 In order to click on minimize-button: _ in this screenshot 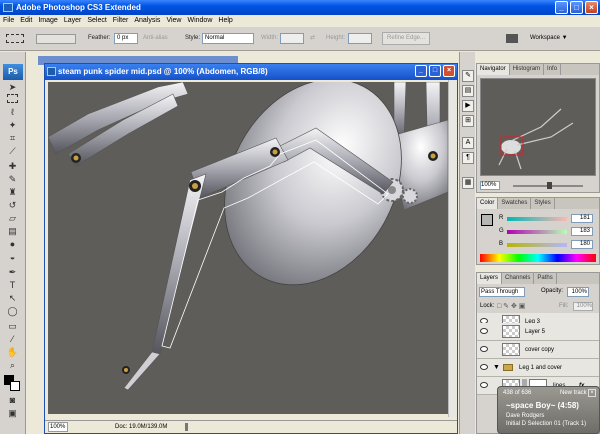, I will do `click(561, 7)`.